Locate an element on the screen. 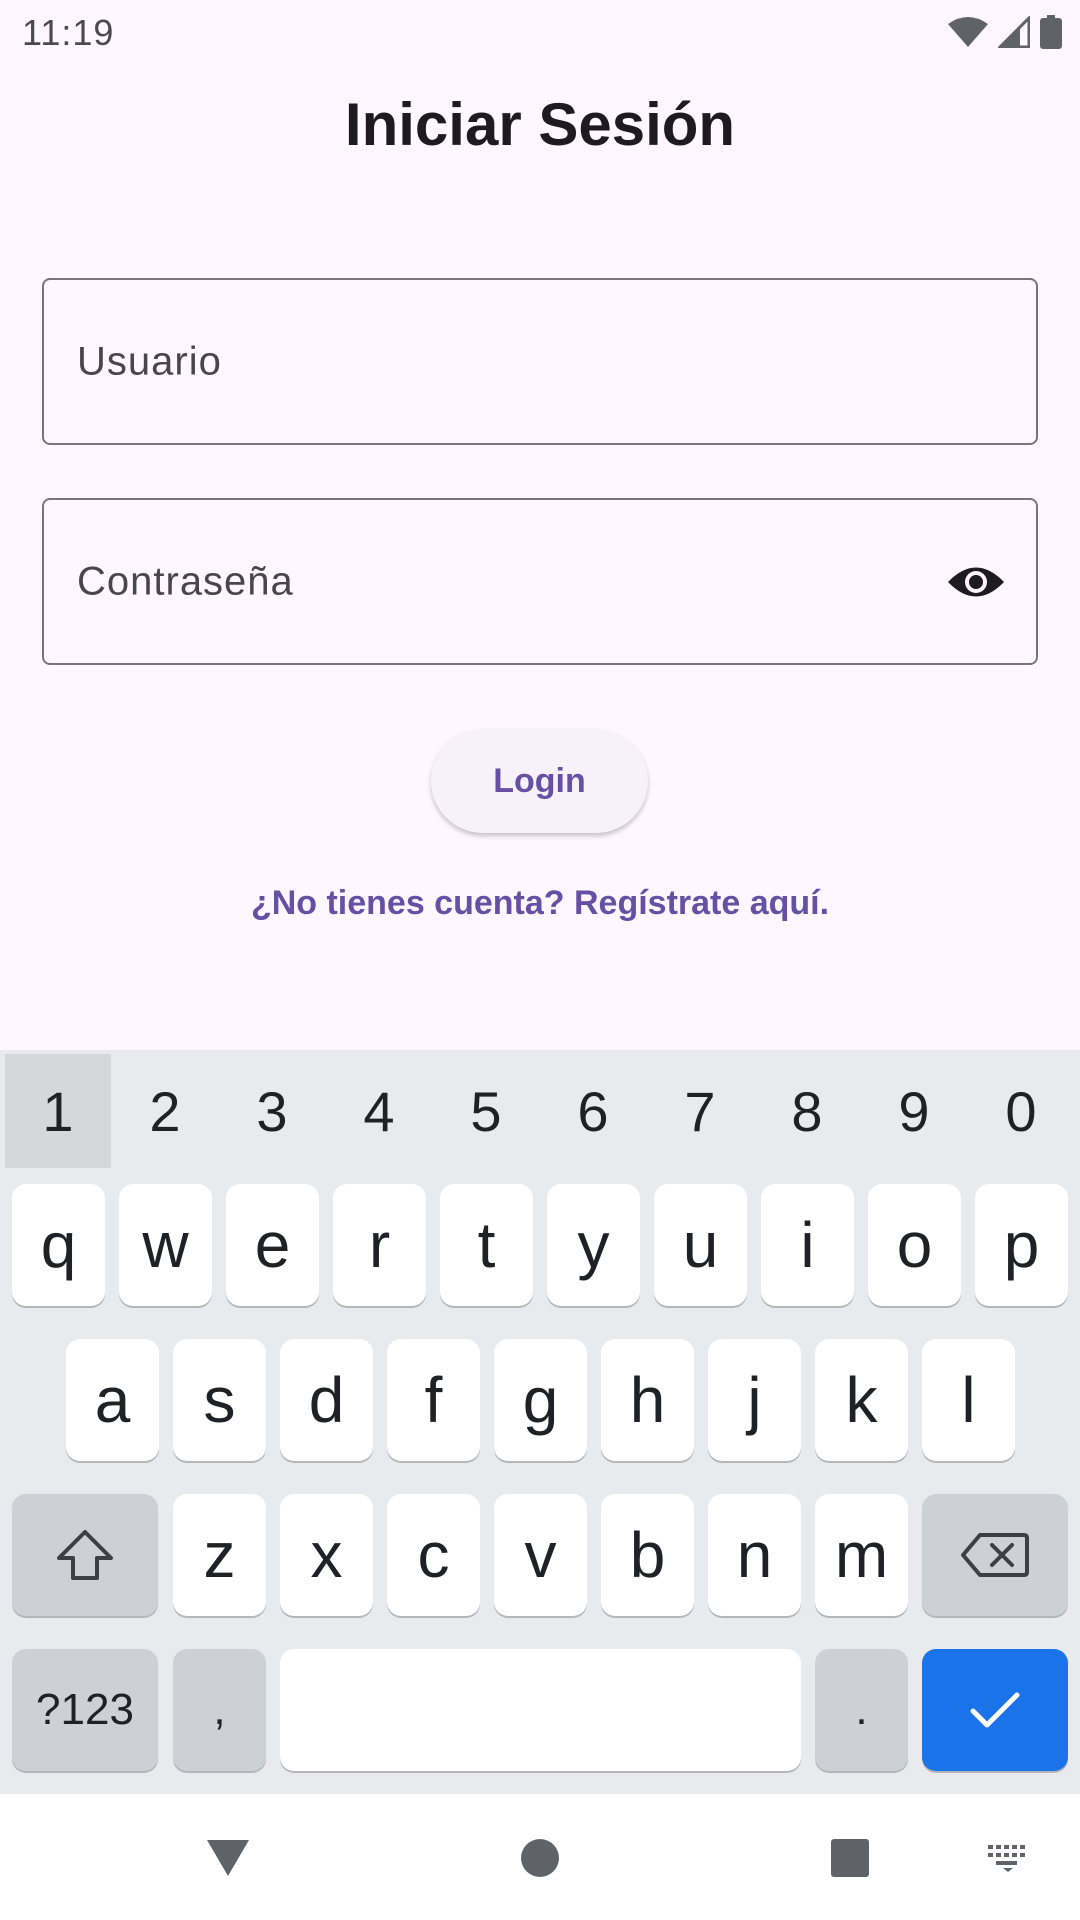 Image resolution: width=1080 pixels, height=1920 pixels. key-o: o is located at coordinates (914, 1245).